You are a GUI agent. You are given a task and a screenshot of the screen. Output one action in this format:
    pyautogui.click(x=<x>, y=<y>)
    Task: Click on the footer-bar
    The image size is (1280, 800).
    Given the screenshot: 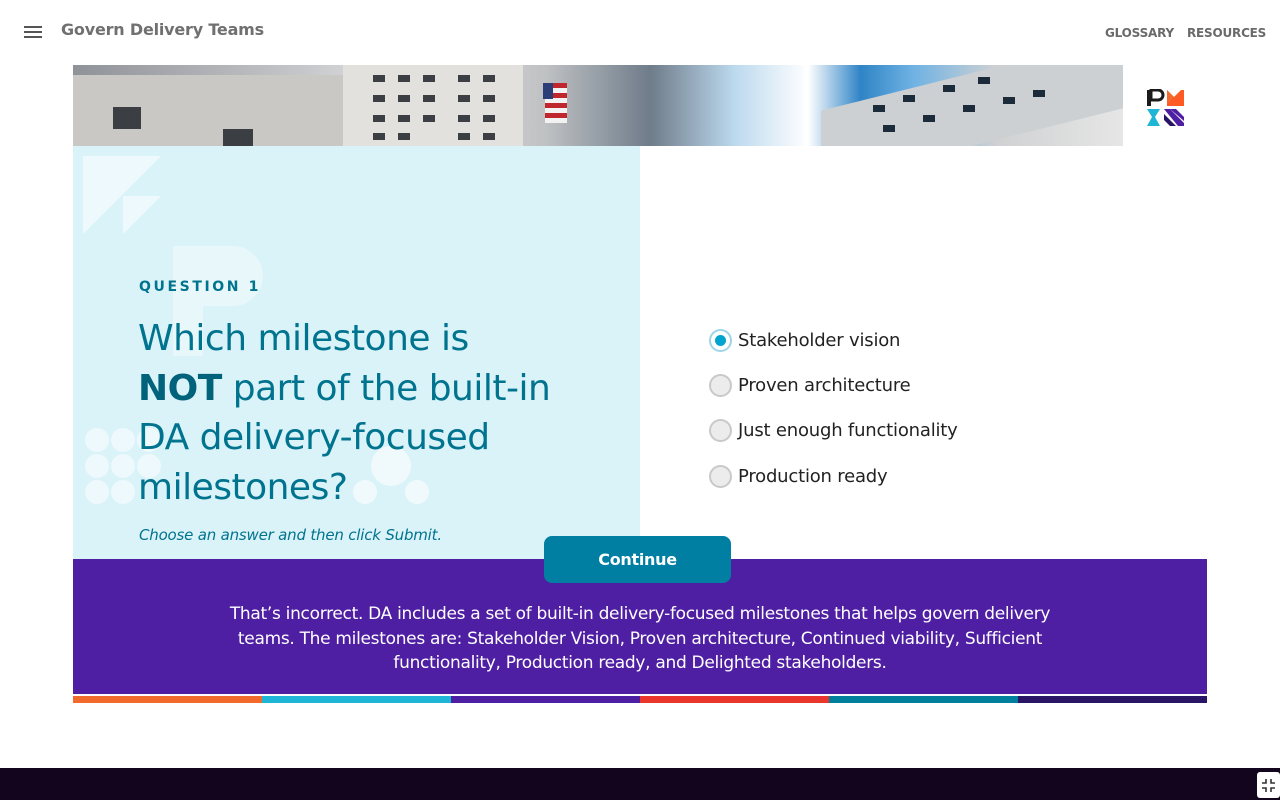 What is the action you would take?
    pyautogui.click(x=640, y=784)
    